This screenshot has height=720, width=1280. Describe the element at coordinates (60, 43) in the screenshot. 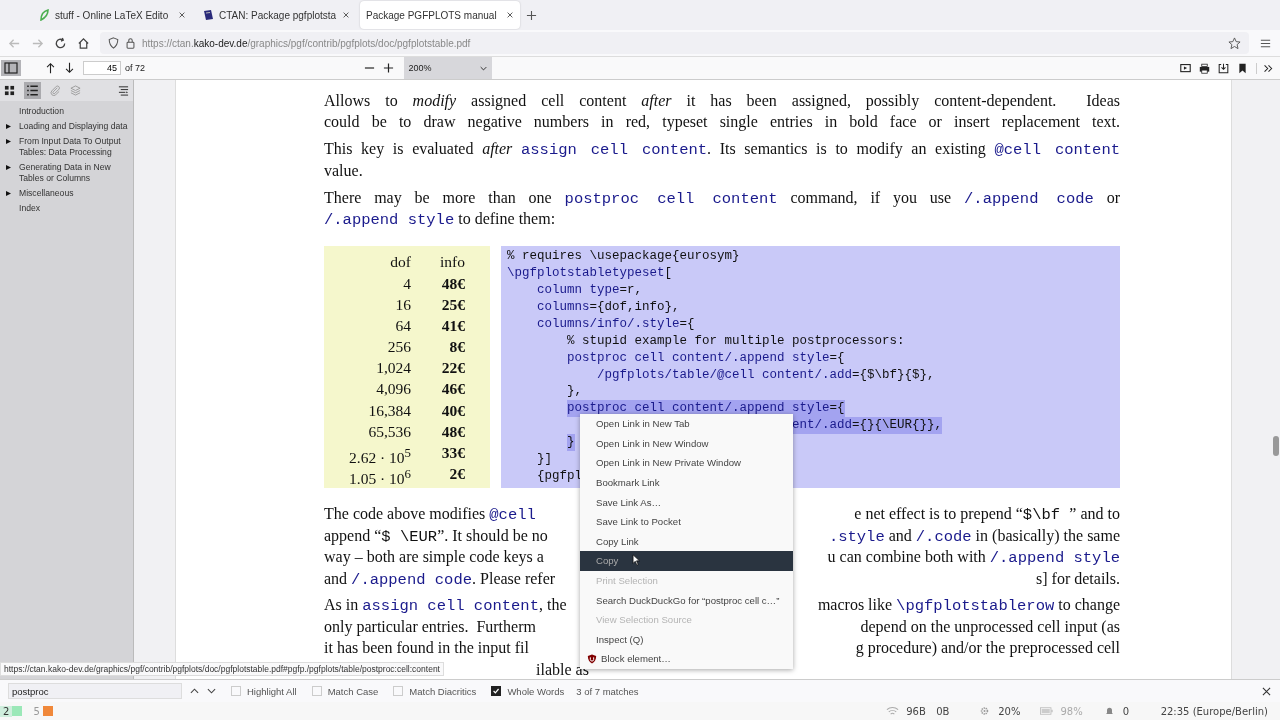

I see `reload-icon` at that location.